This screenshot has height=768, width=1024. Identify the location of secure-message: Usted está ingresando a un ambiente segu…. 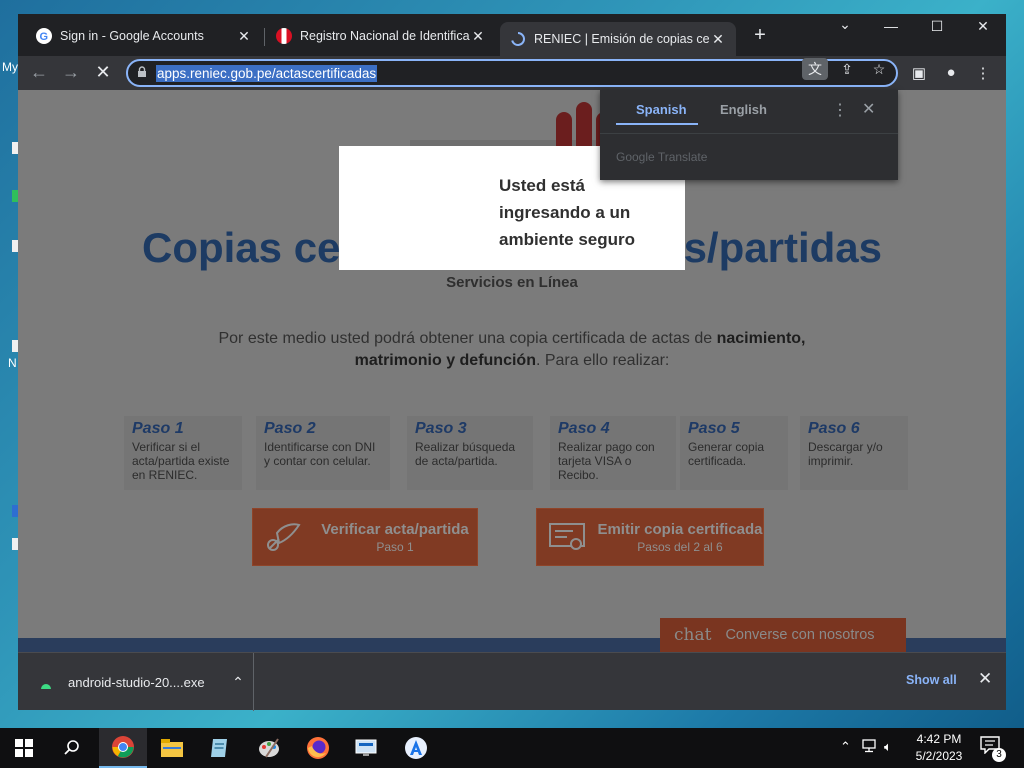
(589, 212).